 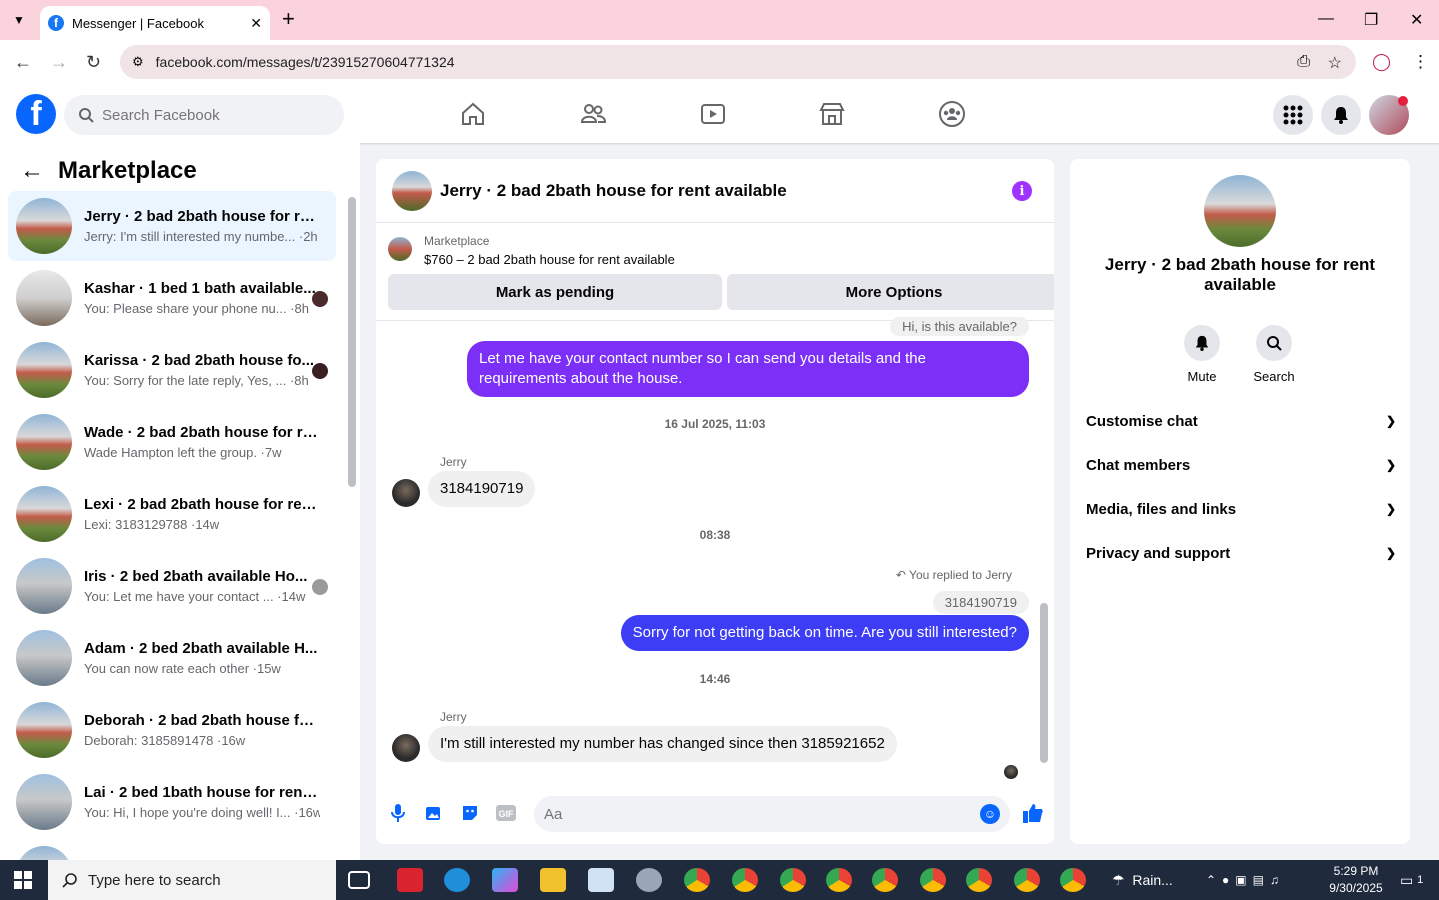 I want to click on customise-chat-section: Customise chat ❯, so click(x=1241, y=421).